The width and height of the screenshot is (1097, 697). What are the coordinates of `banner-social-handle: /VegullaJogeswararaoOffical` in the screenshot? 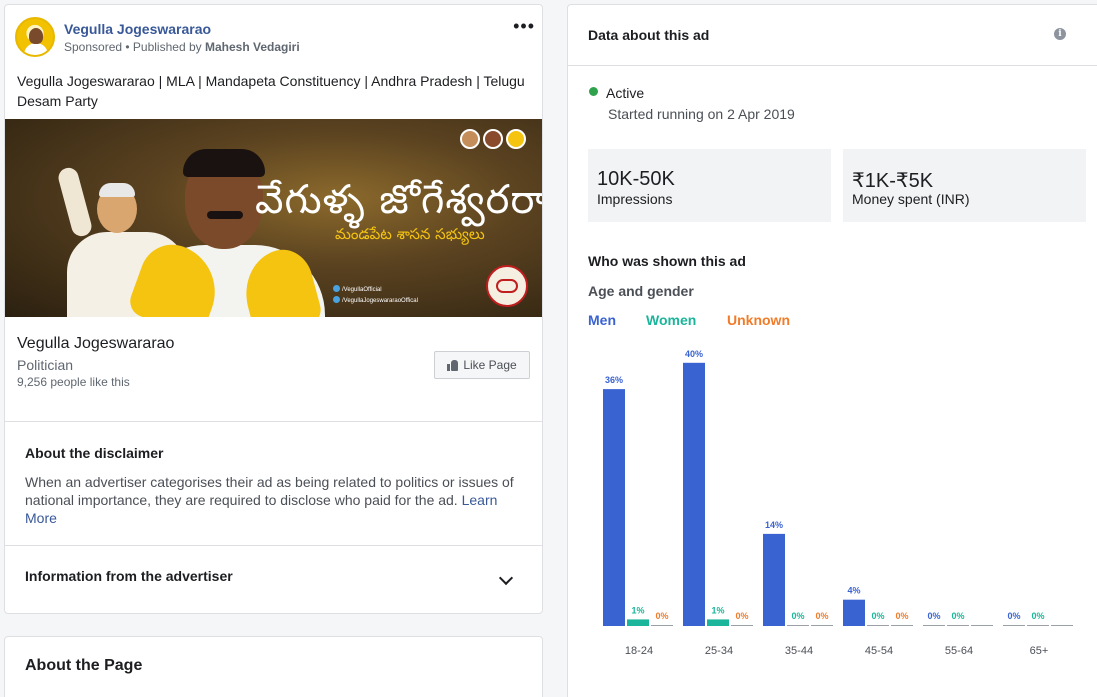 It's located at (375, 301).